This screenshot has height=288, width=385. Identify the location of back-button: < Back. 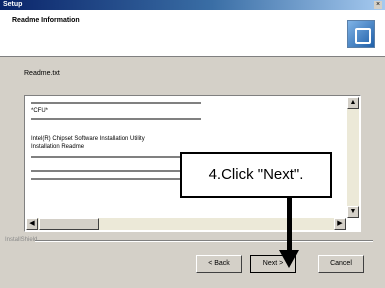
(219, 264).